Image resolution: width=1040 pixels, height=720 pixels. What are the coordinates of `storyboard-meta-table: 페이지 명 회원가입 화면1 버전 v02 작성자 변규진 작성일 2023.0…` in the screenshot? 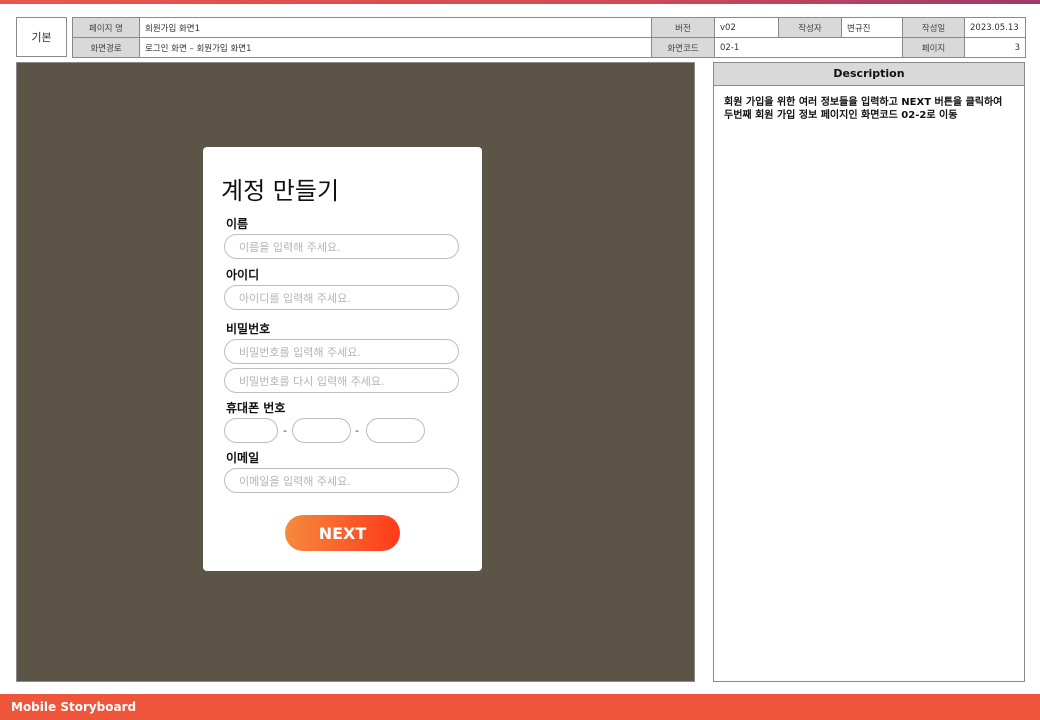 It's located at (549, 37).